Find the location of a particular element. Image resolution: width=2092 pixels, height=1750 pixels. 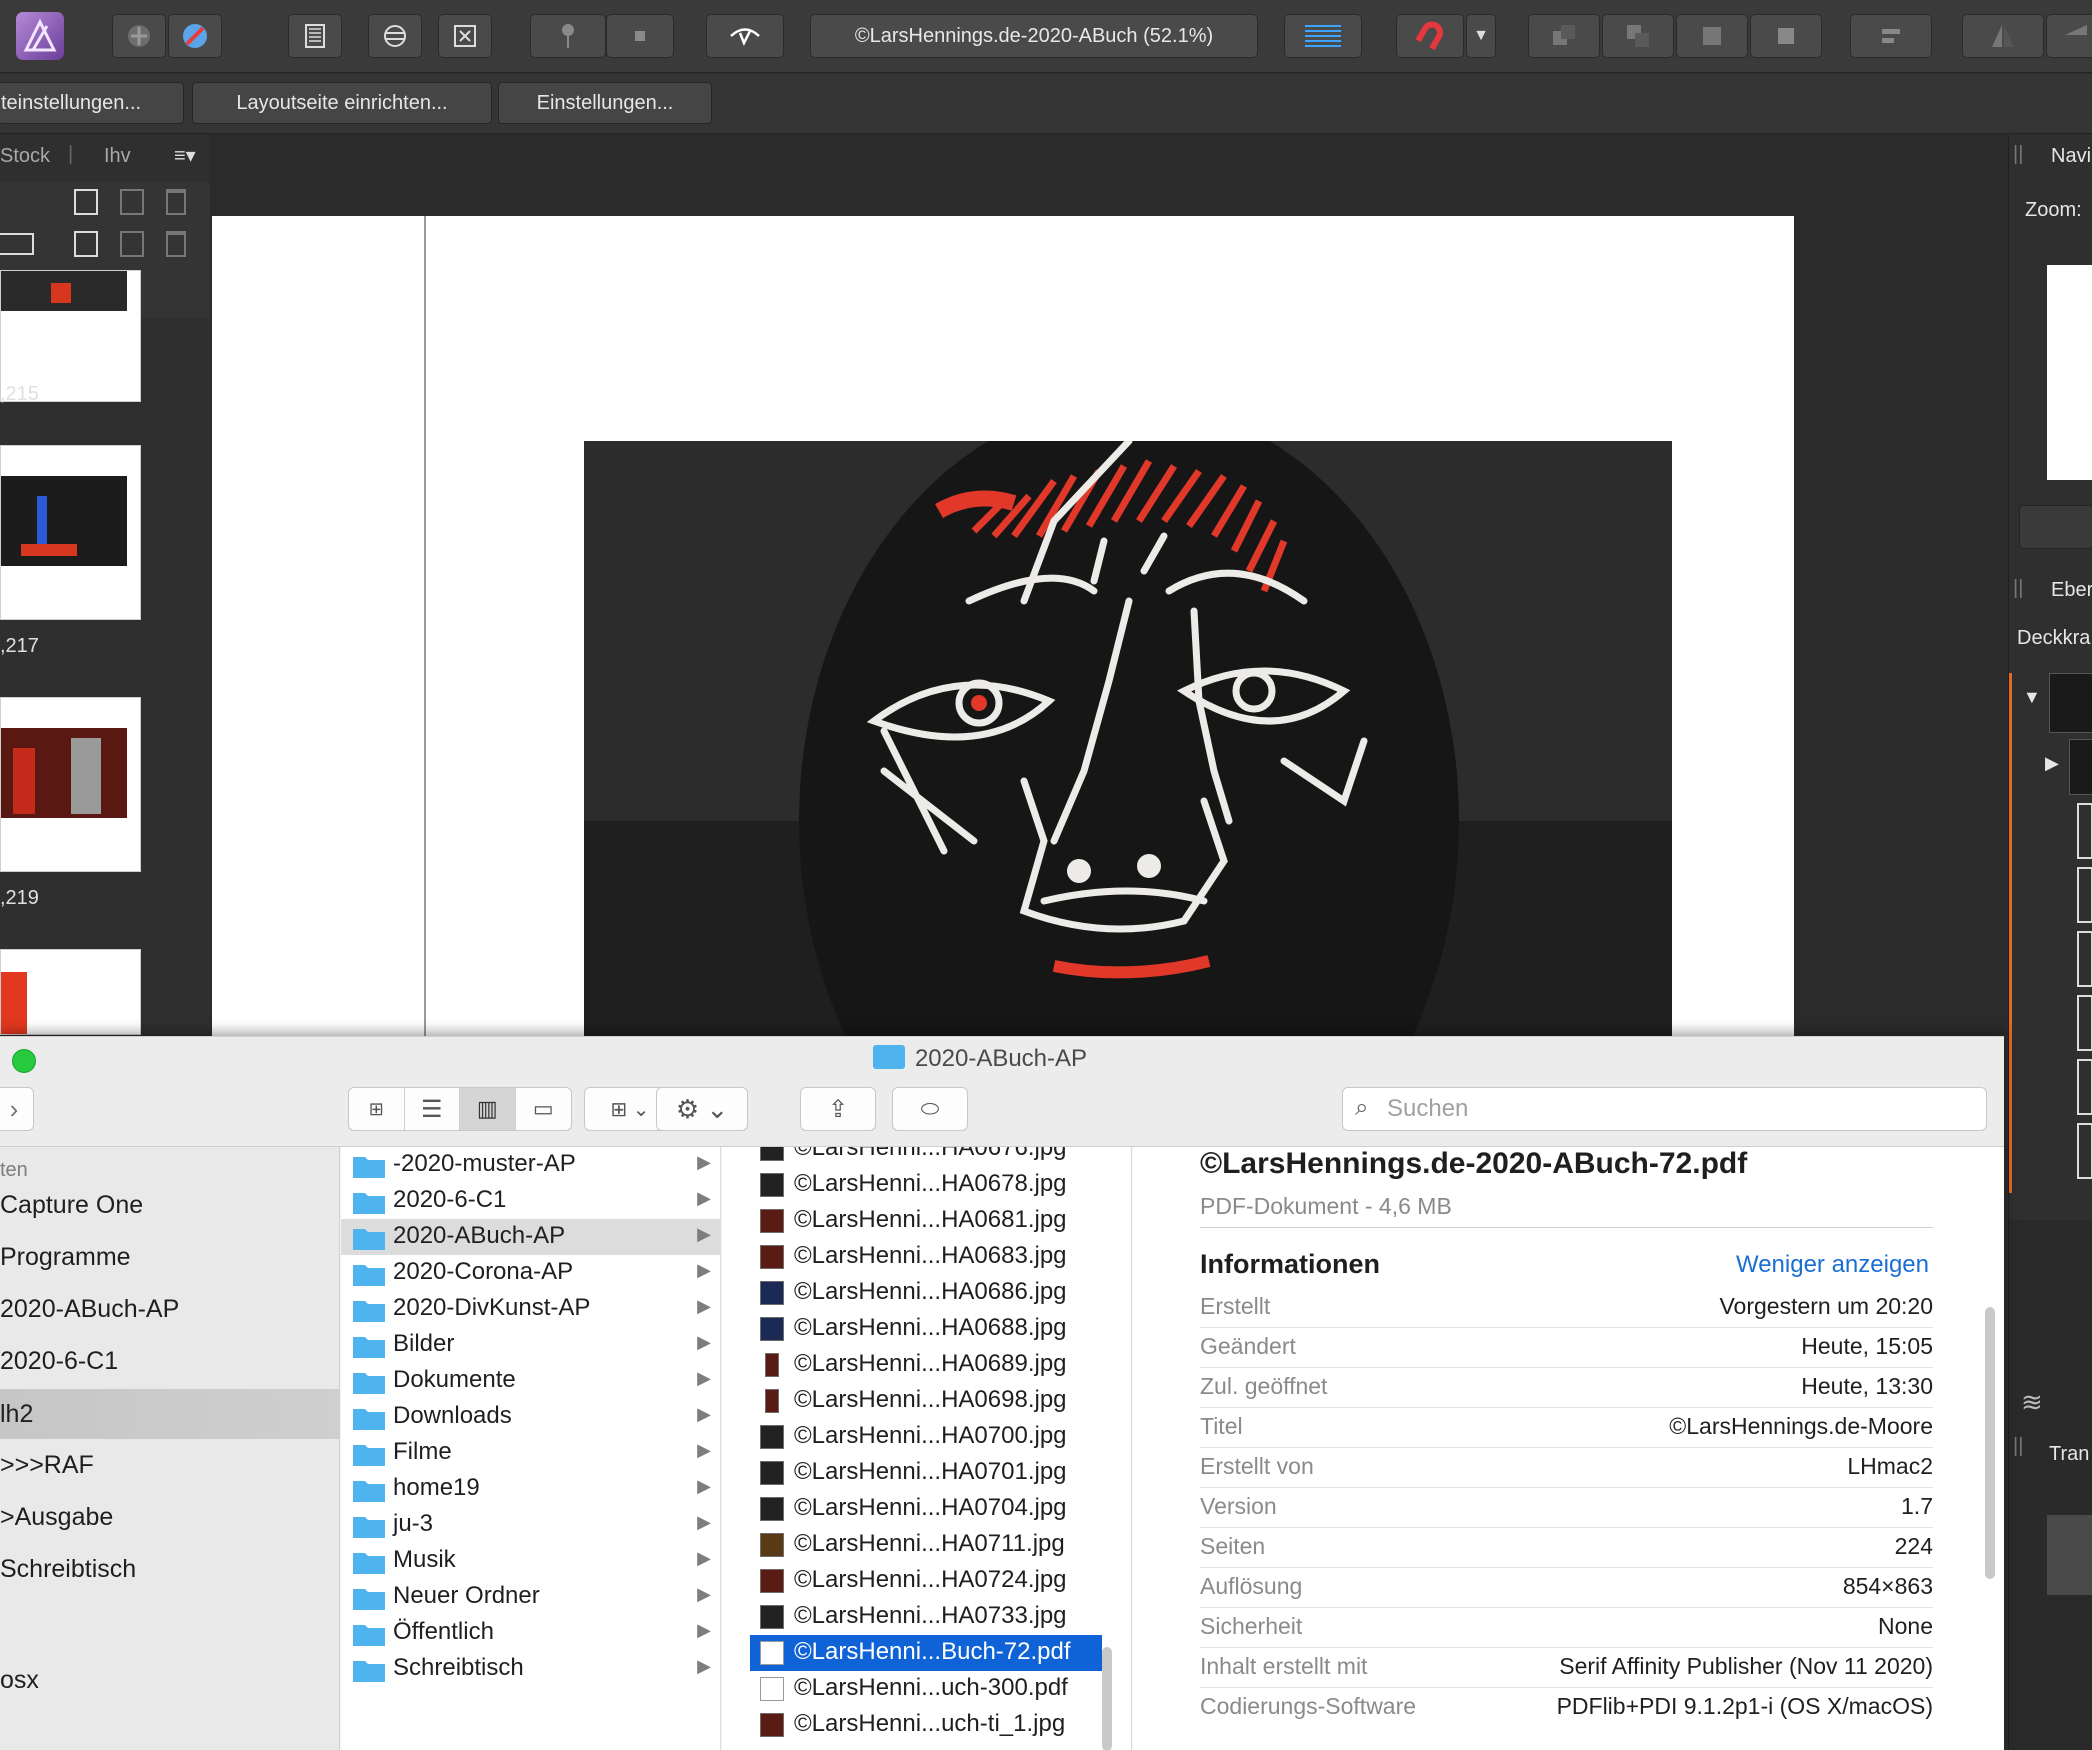

file-row: ©LarsHenni...HA0724.jpg is located at coordinates (926, 1581).